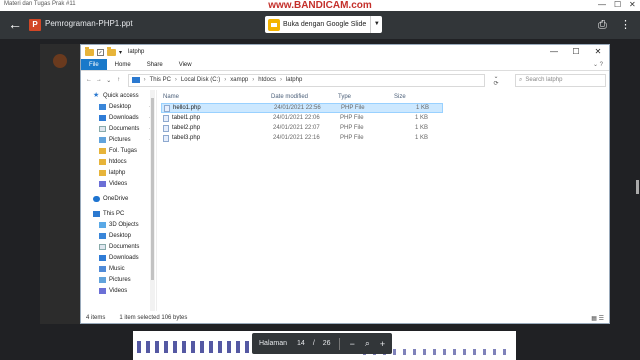  What do you see at coordinates (345, 52) in the screenshot?
I see `explorer-title-bar: ✓ ▾ latphp — ☐ ✕` at bounding box center [345, 52].